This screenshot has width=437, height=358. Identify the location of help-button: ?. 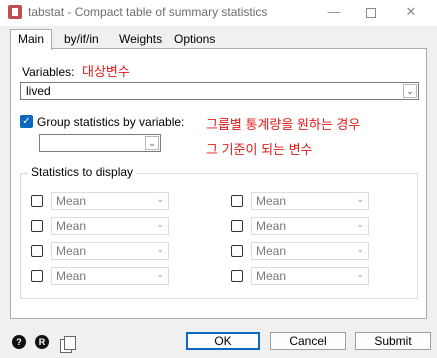
(19, 342).